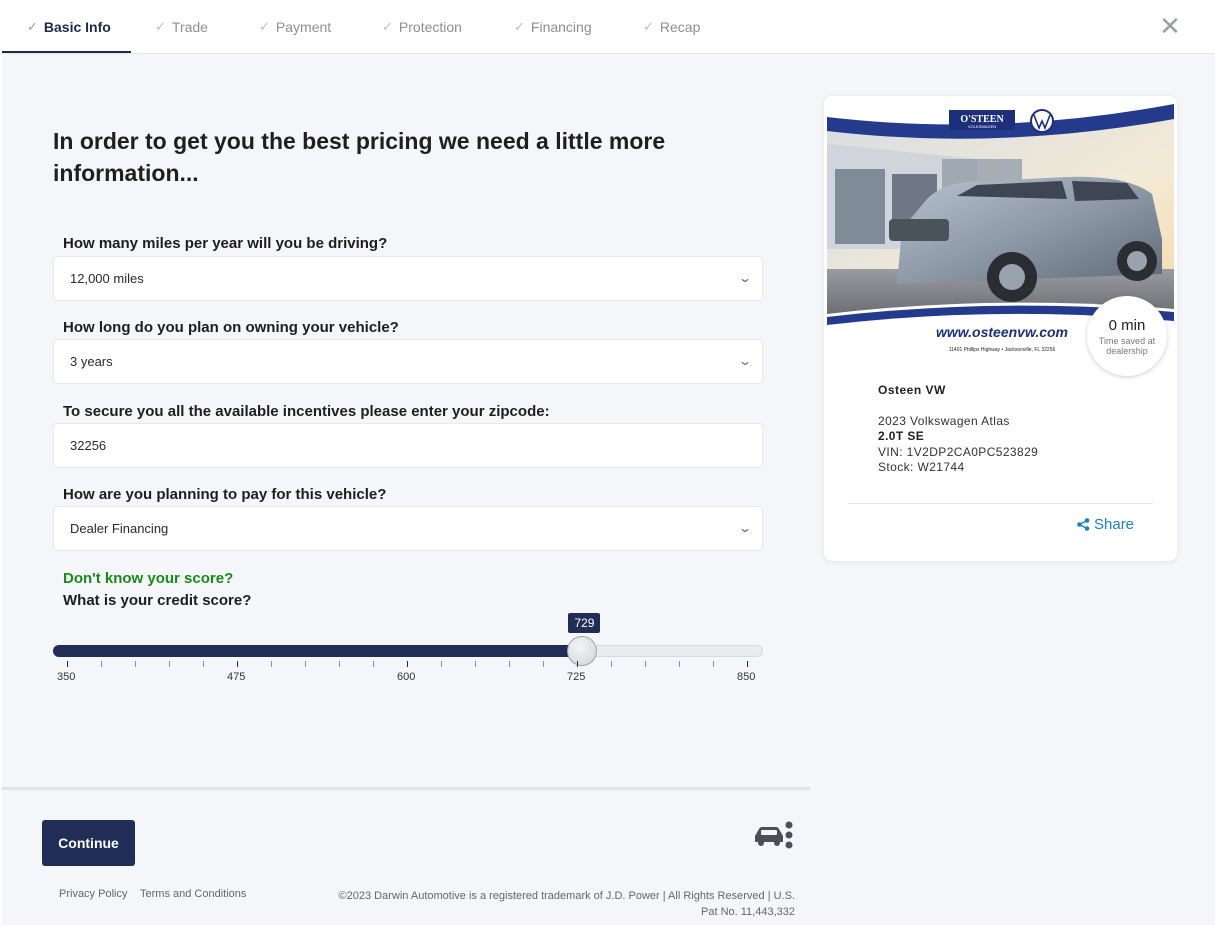  I want to click on zipcode-input, so click(416, 445).